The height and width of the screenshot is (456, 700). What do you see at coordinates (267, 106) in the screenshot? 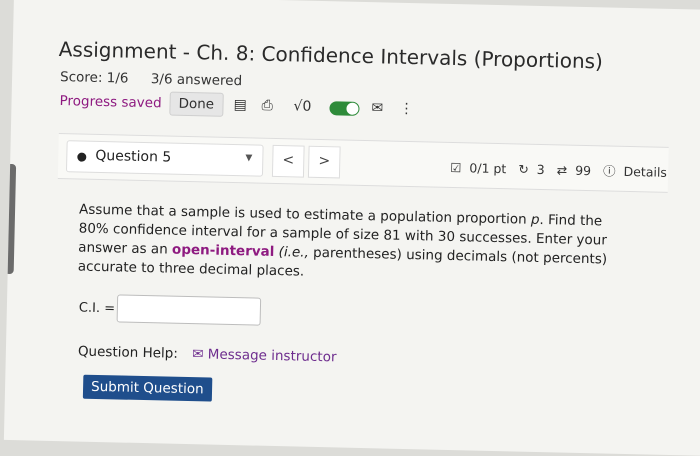
I see `print-icon: ⎙` at bounding box center [267, 106].